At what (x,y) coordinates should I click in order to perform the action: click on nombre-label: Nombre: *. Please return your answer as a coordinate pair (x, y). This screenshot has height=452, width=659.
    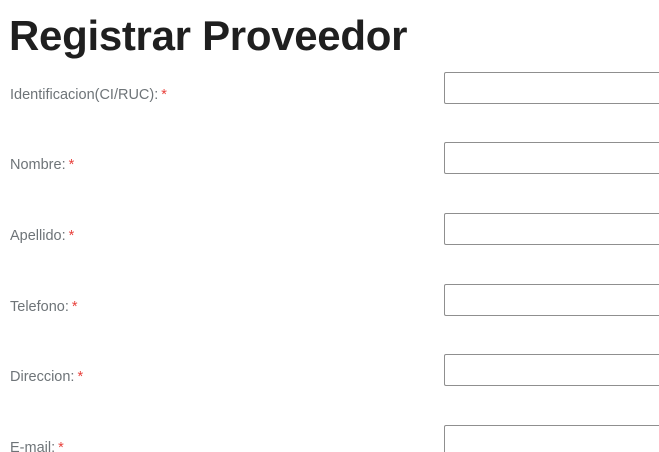
    Looking at the image, I should click on (42, 165).